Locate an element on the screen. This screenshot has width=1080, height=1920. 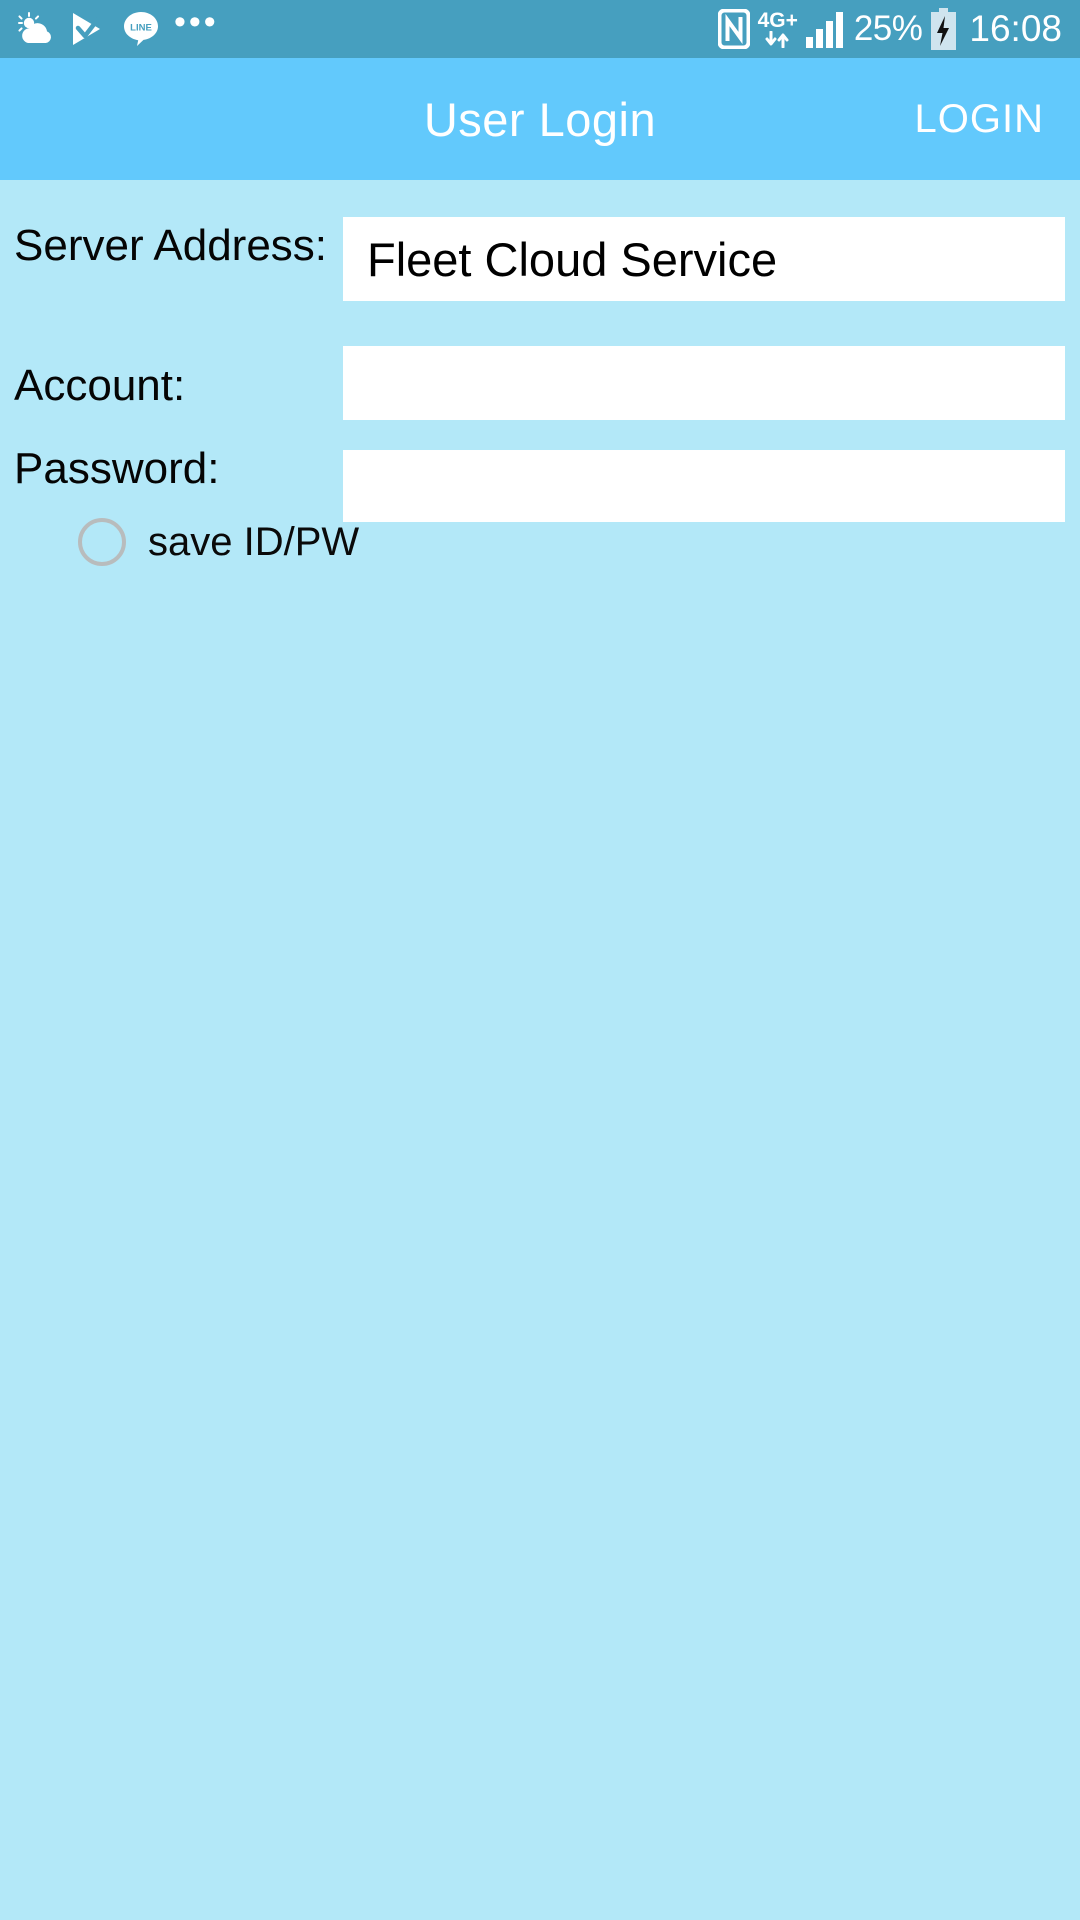
nfc-icon is located at coordinates (734, 29).